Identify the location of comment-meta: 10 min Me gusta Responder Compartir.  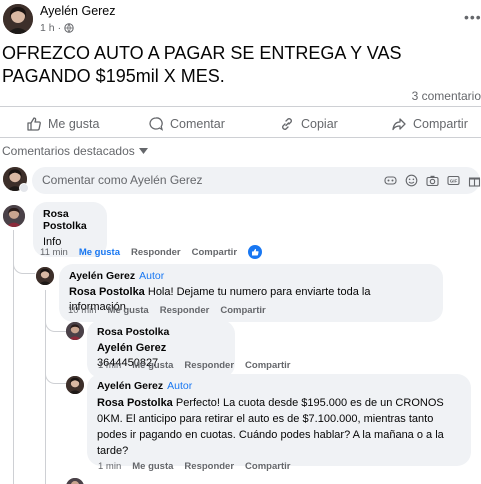
(167, 310).